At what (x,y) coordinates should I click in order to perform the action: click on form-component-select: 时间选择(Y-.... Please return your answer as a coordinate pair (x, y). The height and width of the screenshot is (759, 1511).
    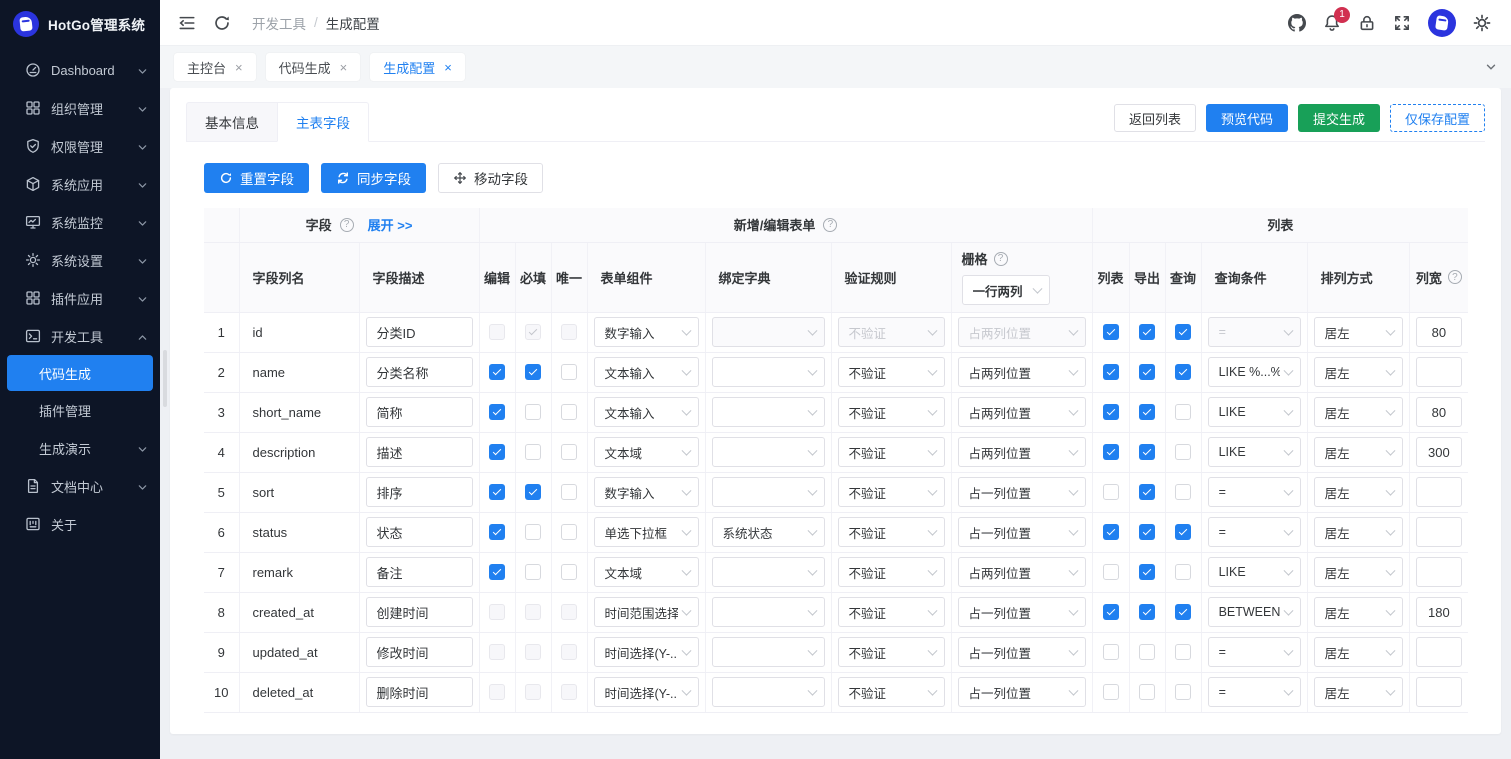
    Looking at the image, I should click on (646, 652).